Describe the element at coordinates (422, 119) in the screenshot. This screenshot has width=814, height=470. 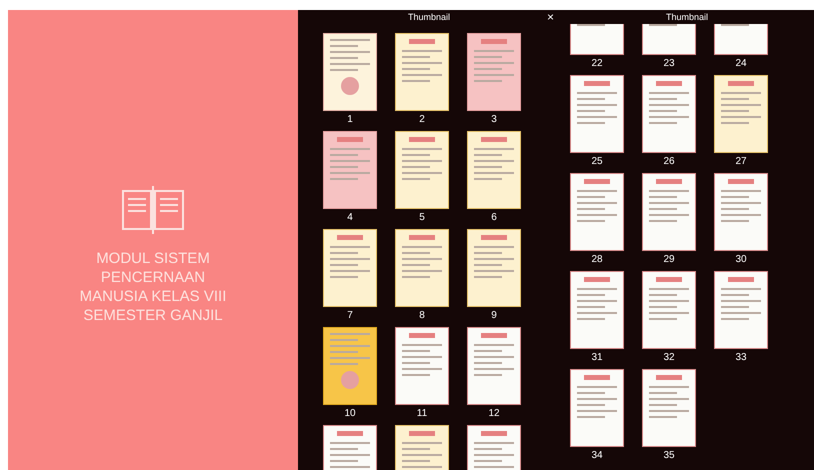
I see `page-number: 2` at that location.